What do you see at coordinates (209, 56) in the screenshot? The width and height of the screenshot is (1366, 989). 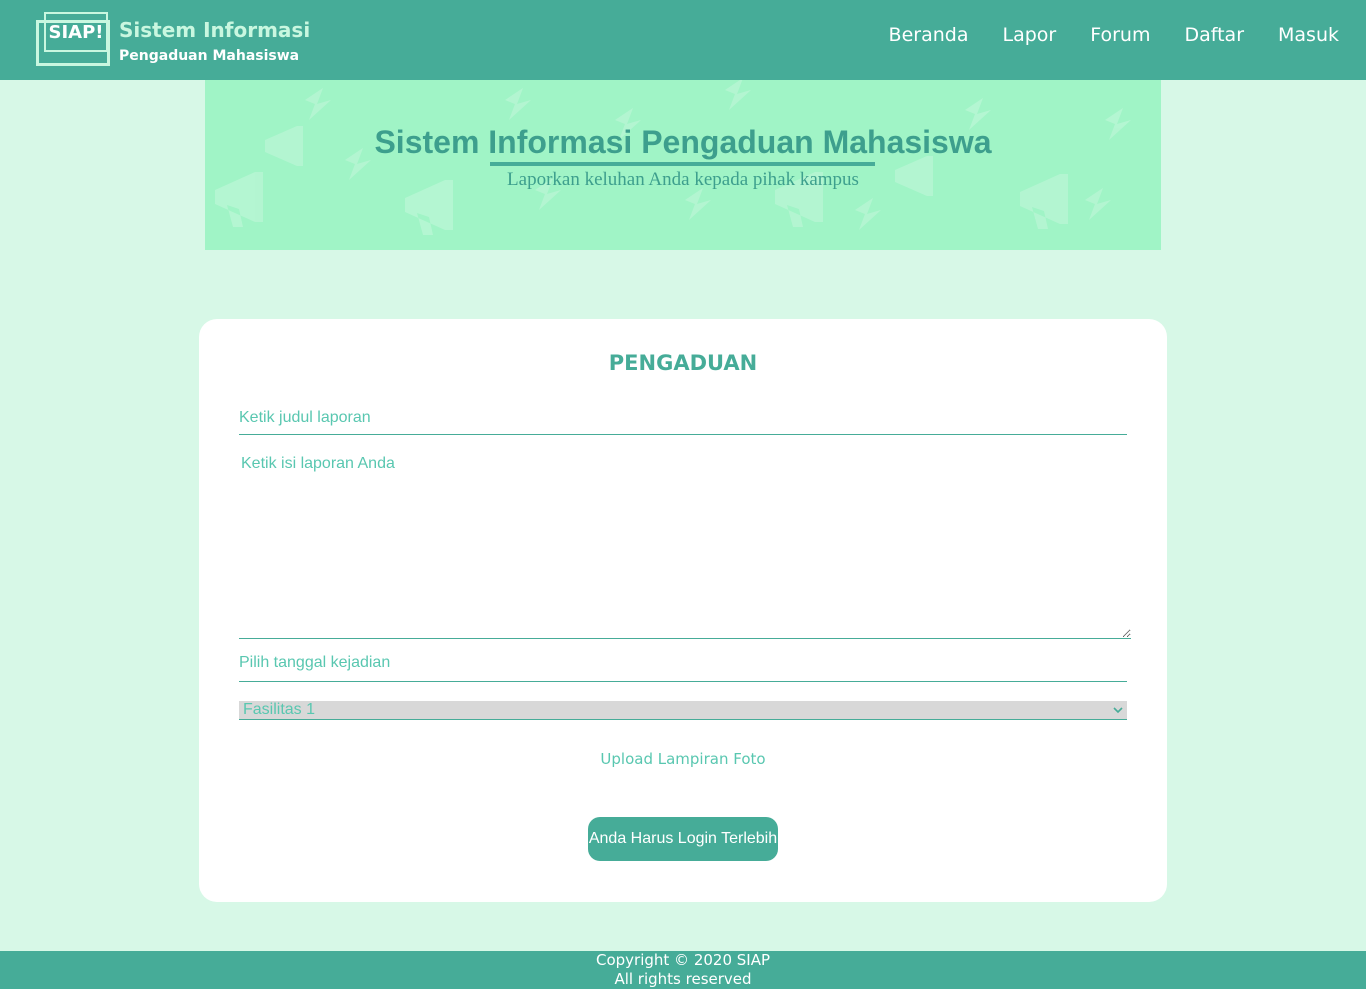 I see `logo-subtitle: Pengaduan Mahasiswa` at bounding box center [209, 56].